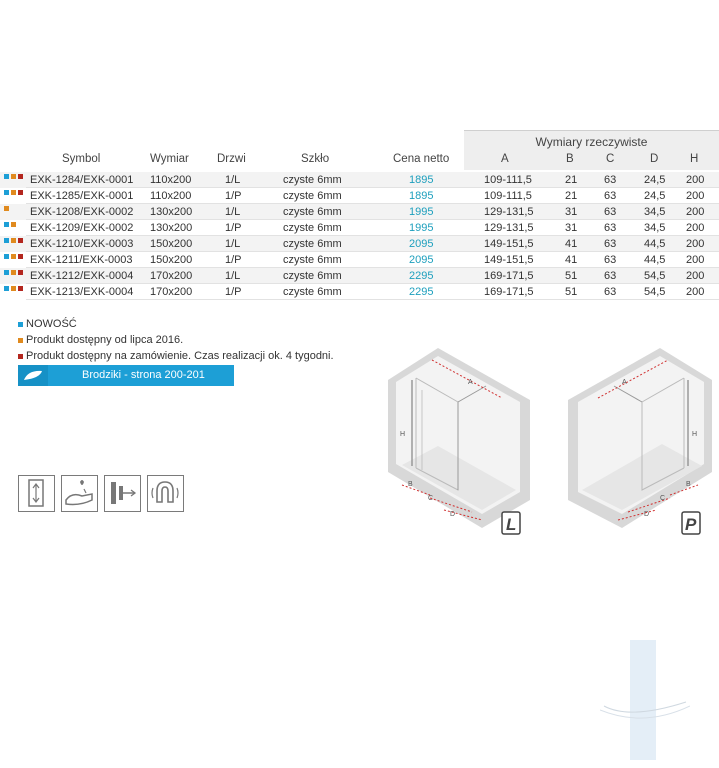 This screenshot has height=768, width=719. I want to click on row-d: 54,5, so click(655, 292).